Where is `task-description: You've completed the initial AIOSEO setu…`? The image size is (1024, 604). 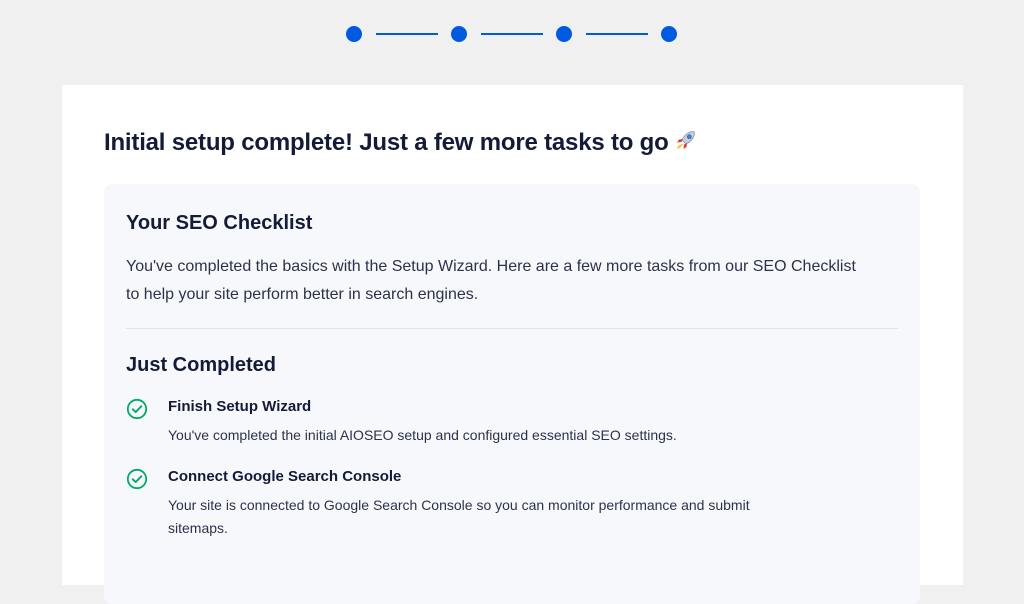
task-description: You've completed the initial AIOSEO setu… is located at coordinates (422, 435).